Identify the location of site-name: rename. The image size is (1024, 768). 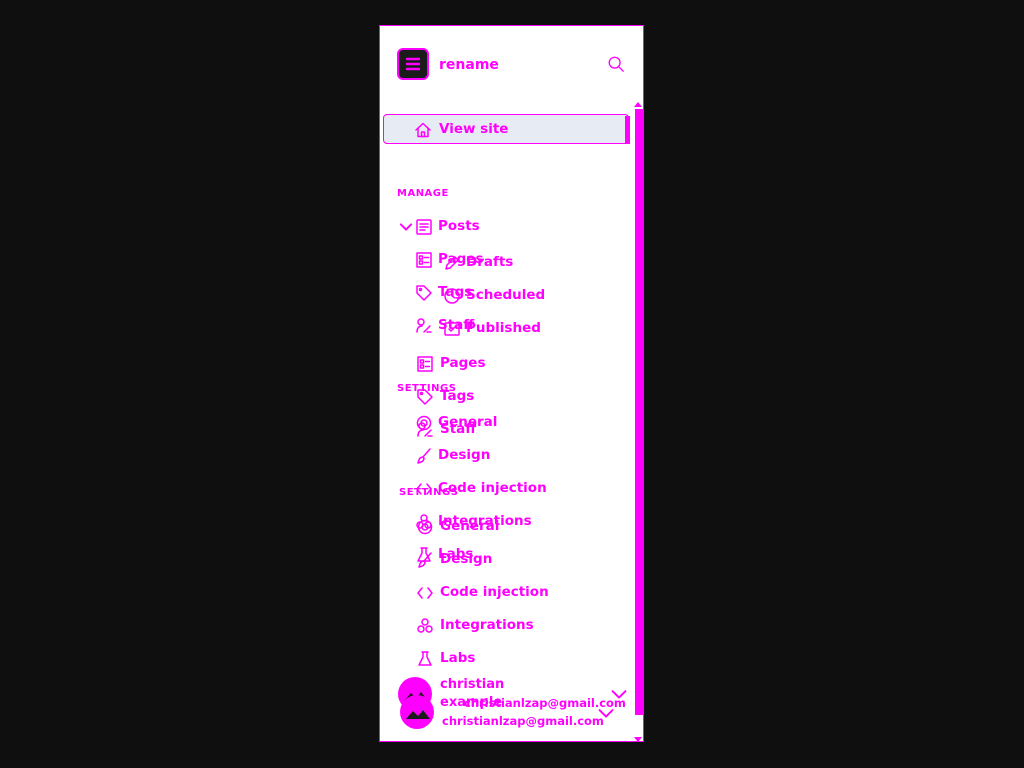
(469, 65).